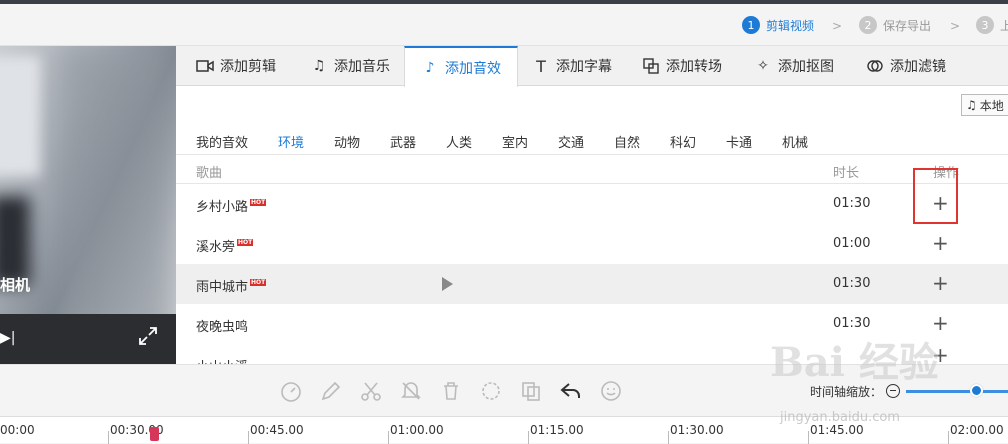  I want to click on timeline-tick: 02:00.00, so click(977, 430).